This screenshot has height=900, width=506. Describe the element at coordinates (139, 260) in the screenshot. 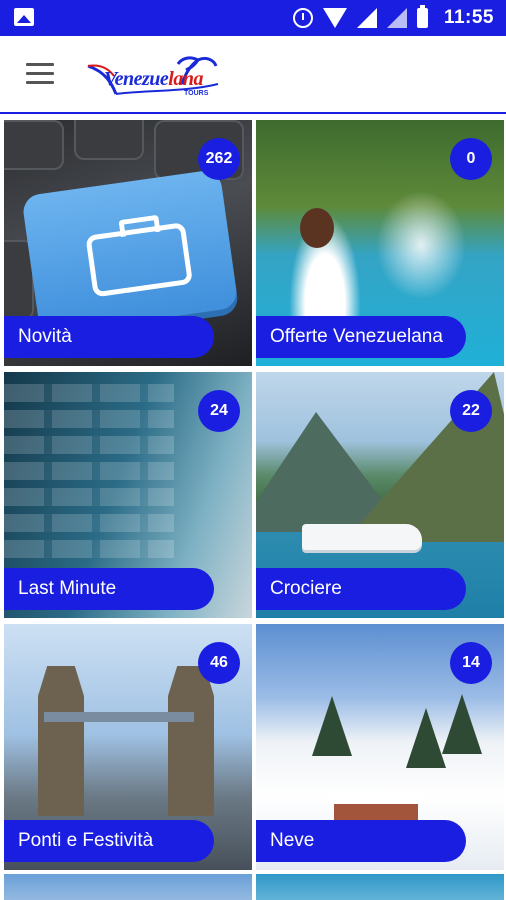

I see `suitcase-icon` at that location.